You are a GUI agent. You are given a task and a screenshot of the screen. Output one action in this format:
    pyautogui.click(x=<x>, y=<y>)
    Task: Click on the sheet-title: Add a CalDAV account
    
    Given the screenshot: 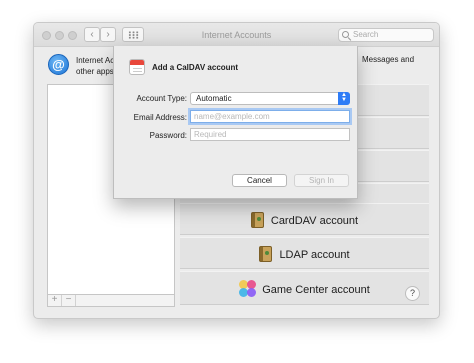 What is the action you would take?
    pyautogui.click(x=195, y=67)
    